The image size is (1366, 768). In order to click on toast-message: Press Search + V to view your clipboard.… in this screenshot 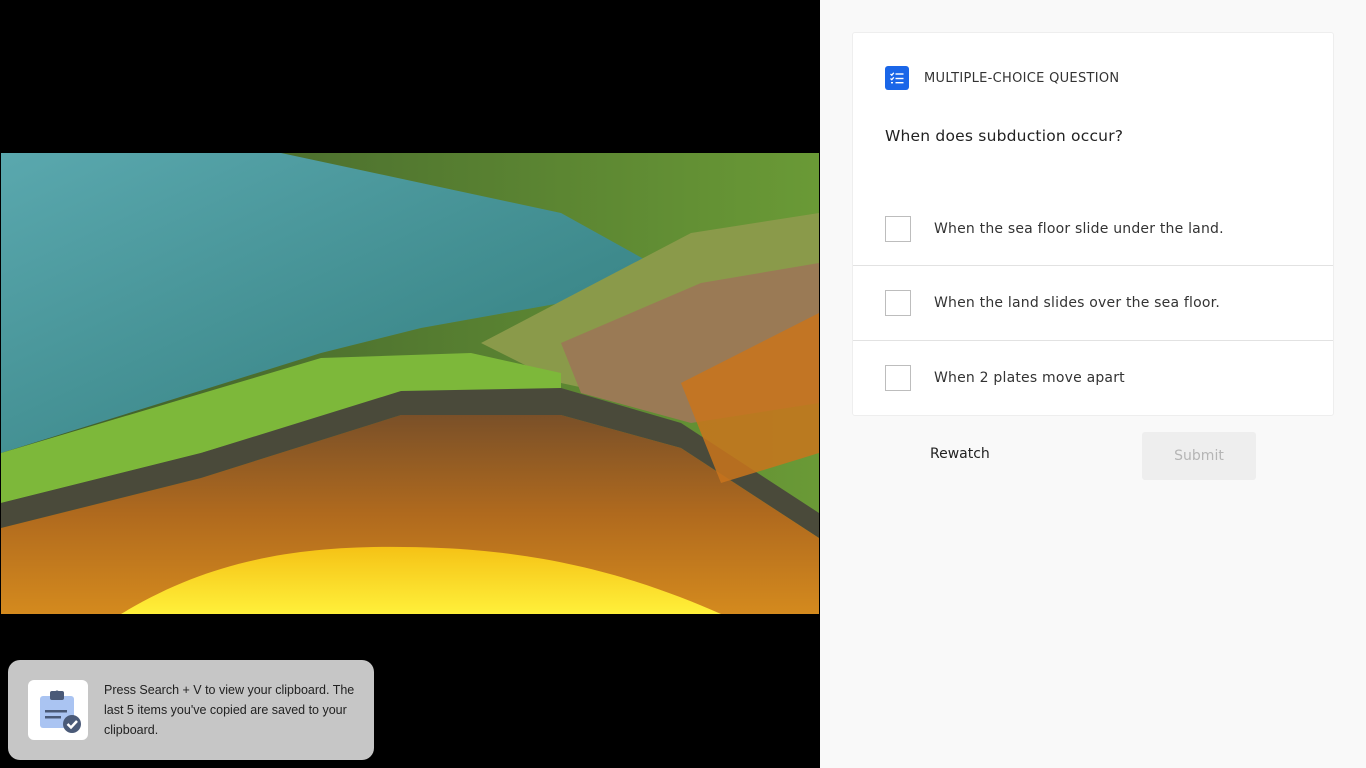, I will do `click(229, 710)`.